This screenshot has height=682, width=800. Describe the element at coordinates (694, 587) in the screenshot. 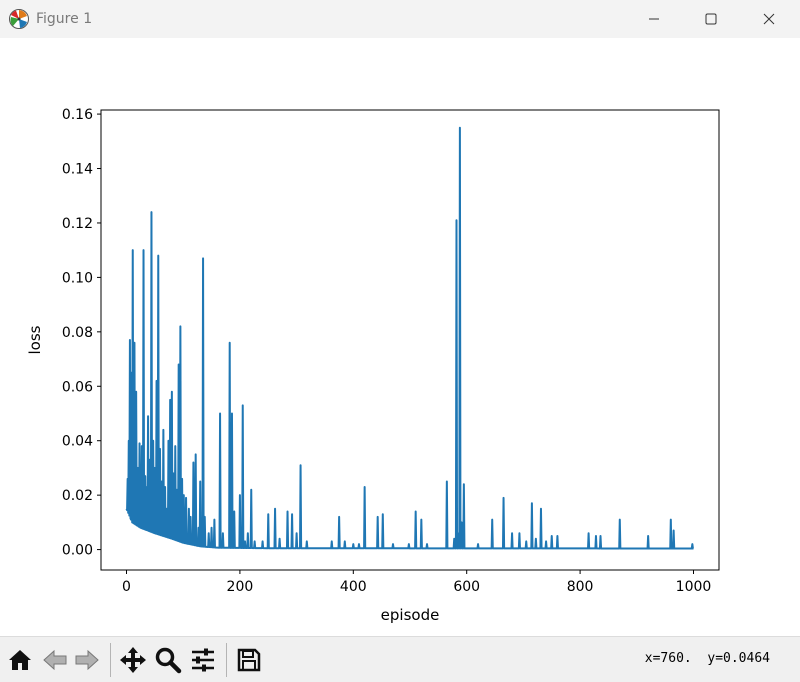

I see `x-tick-label: 1000` at that location.